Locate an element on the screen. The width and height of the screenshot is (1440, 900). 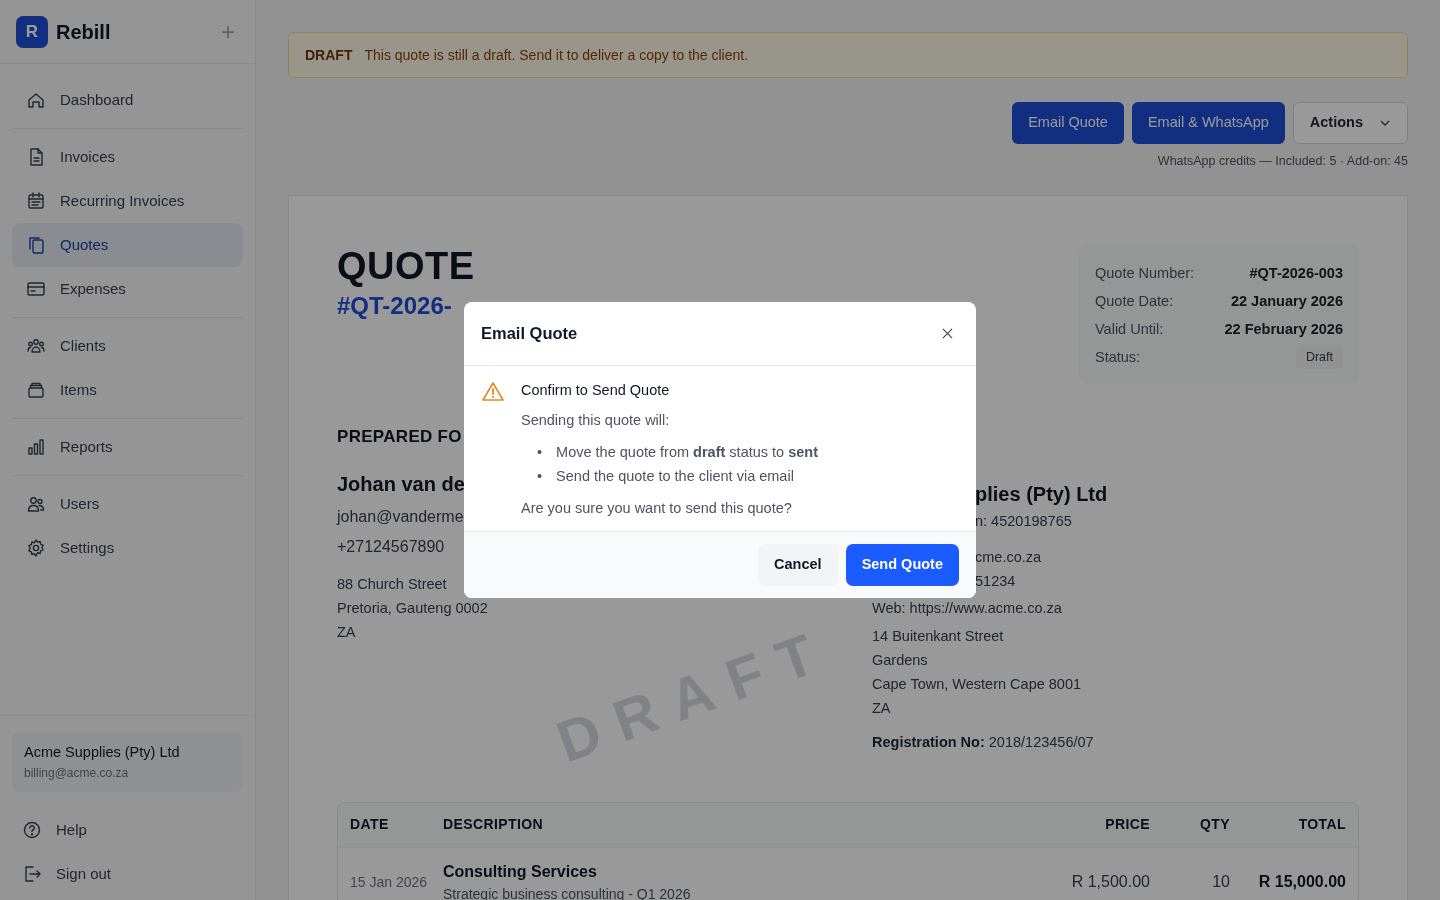
detail-label: Quote Date: is located at coordinates (1134, 301).